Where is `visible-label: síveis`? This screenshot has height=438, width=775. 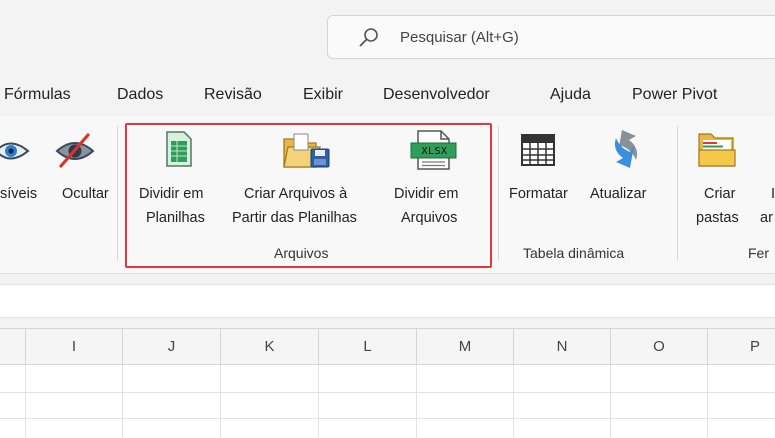
visible-label: síveis is located at coordinates (19, 194).